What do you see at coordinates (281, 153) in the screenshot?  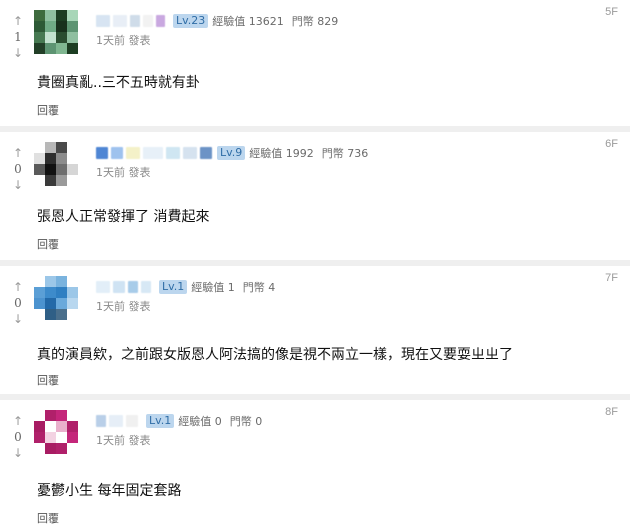 I see `exp-value: 經驗值 1992` at bounding box center [281, 153].